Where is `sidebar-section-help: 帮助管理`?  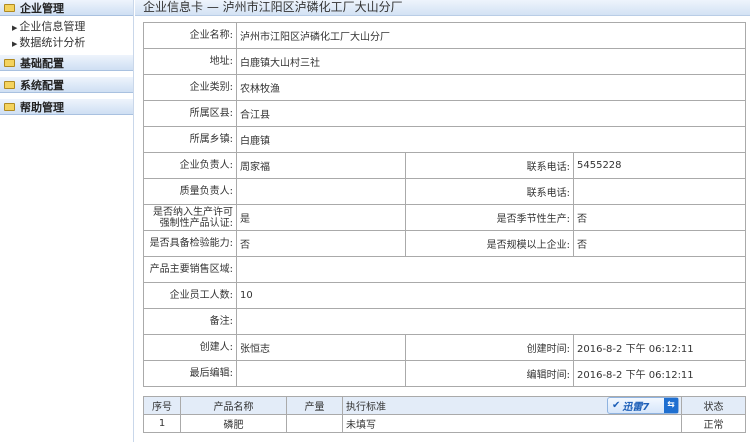
sidebar-section-help: 帮助管理 is located at coordinates (66, 107).